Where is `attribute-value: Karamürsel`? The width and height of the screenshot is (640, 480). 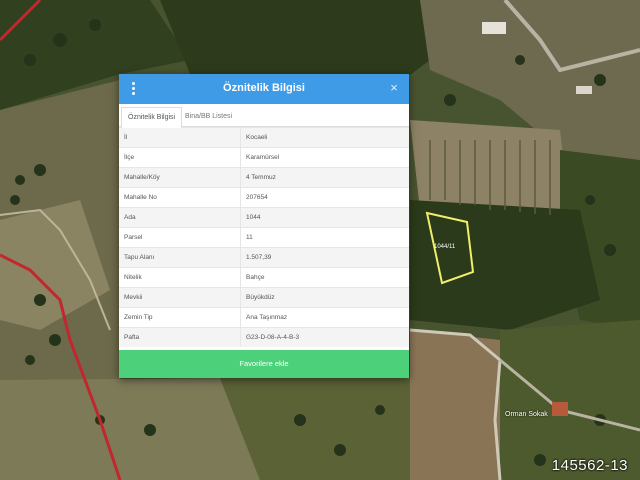 attribute-value: Karamürsel is located at coordinates (324, 157).